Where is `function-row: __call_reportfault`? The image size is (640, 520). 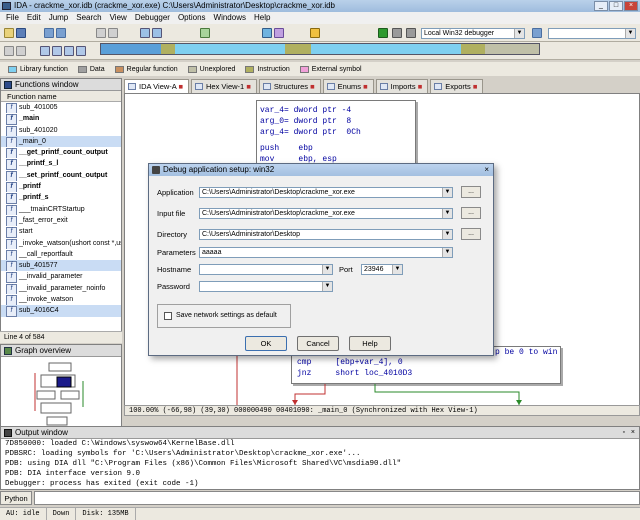 function-row: __call_reportfault is located at coordinates (61, 255).